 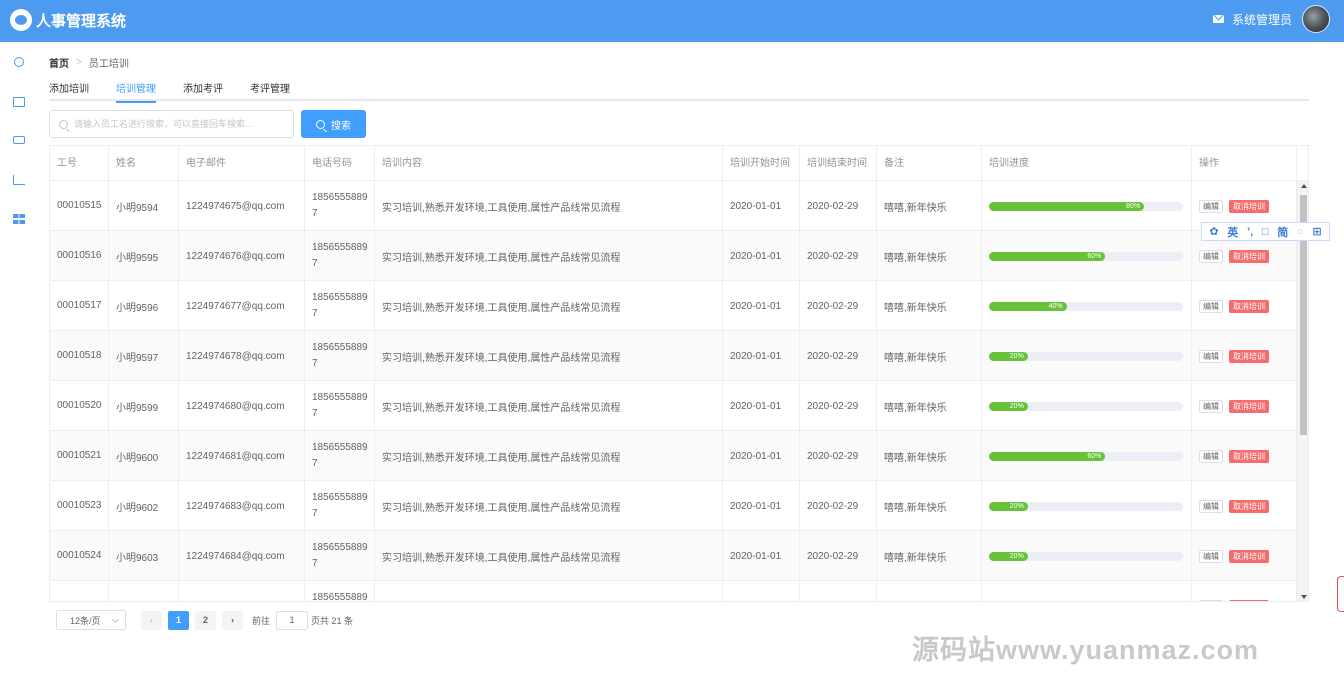 What do you see at coordinates (19, 219) in the screenshot?
I see `windows-icon` at bounding box center [19, 219].